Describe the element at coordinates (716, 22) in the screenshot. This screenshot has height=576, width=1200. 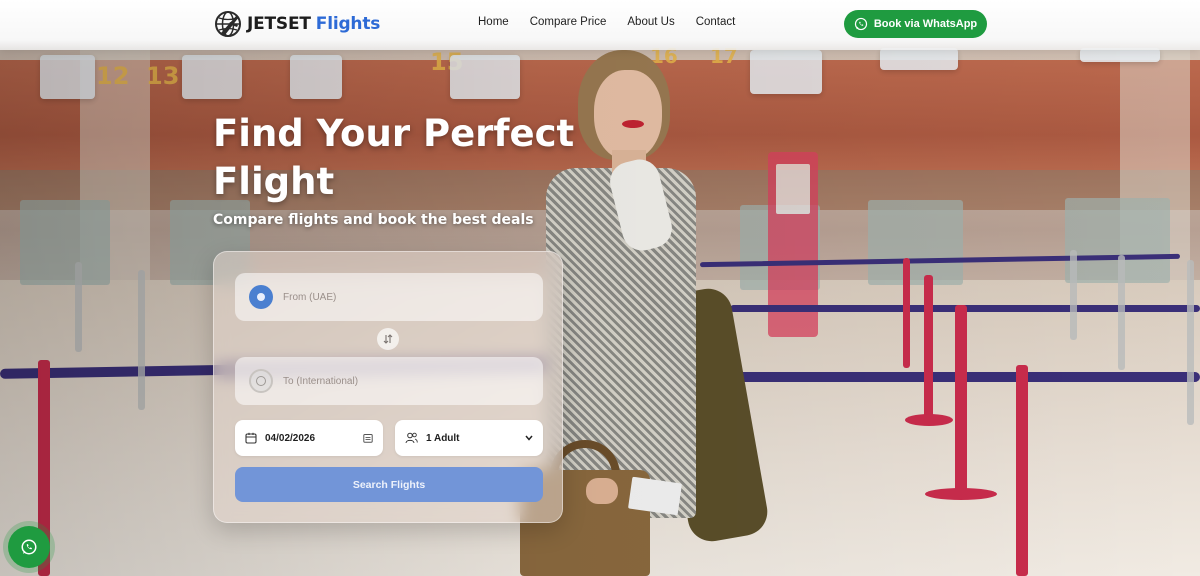
I see `nav-contact-link: Contact` at that location.